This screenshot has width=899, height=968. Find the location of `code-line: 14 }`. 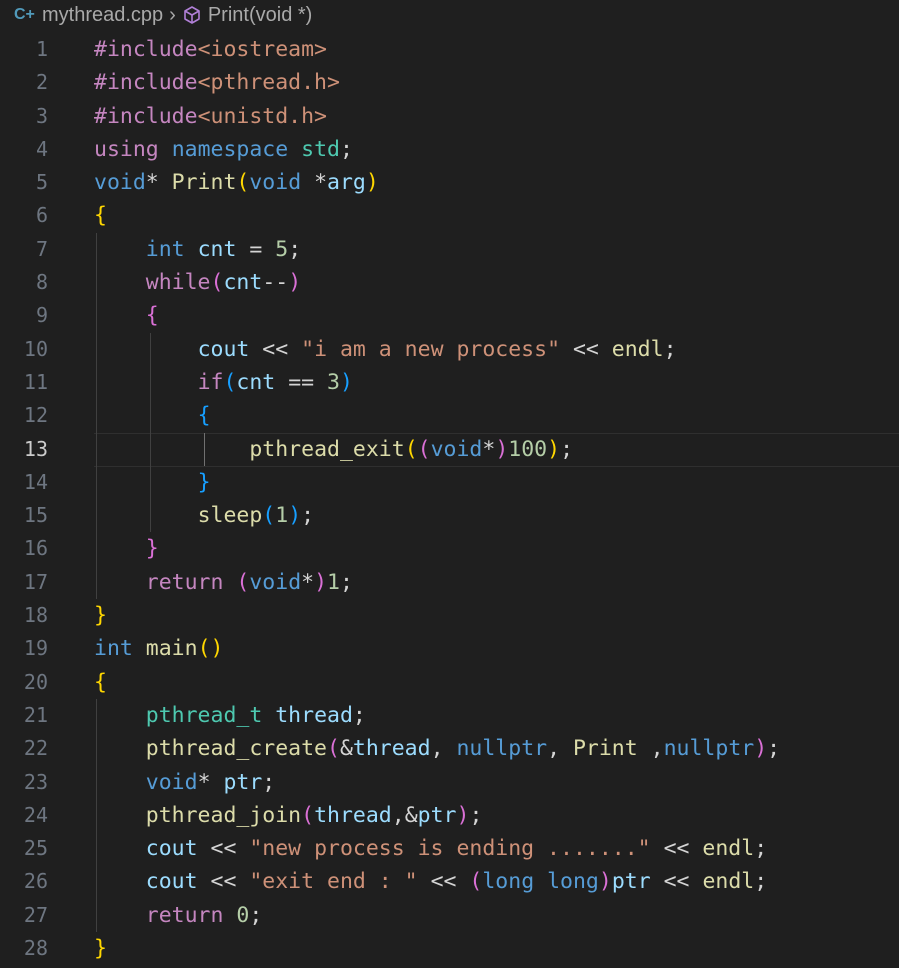

code-line: 14 } is located at coordinates (449, 482).